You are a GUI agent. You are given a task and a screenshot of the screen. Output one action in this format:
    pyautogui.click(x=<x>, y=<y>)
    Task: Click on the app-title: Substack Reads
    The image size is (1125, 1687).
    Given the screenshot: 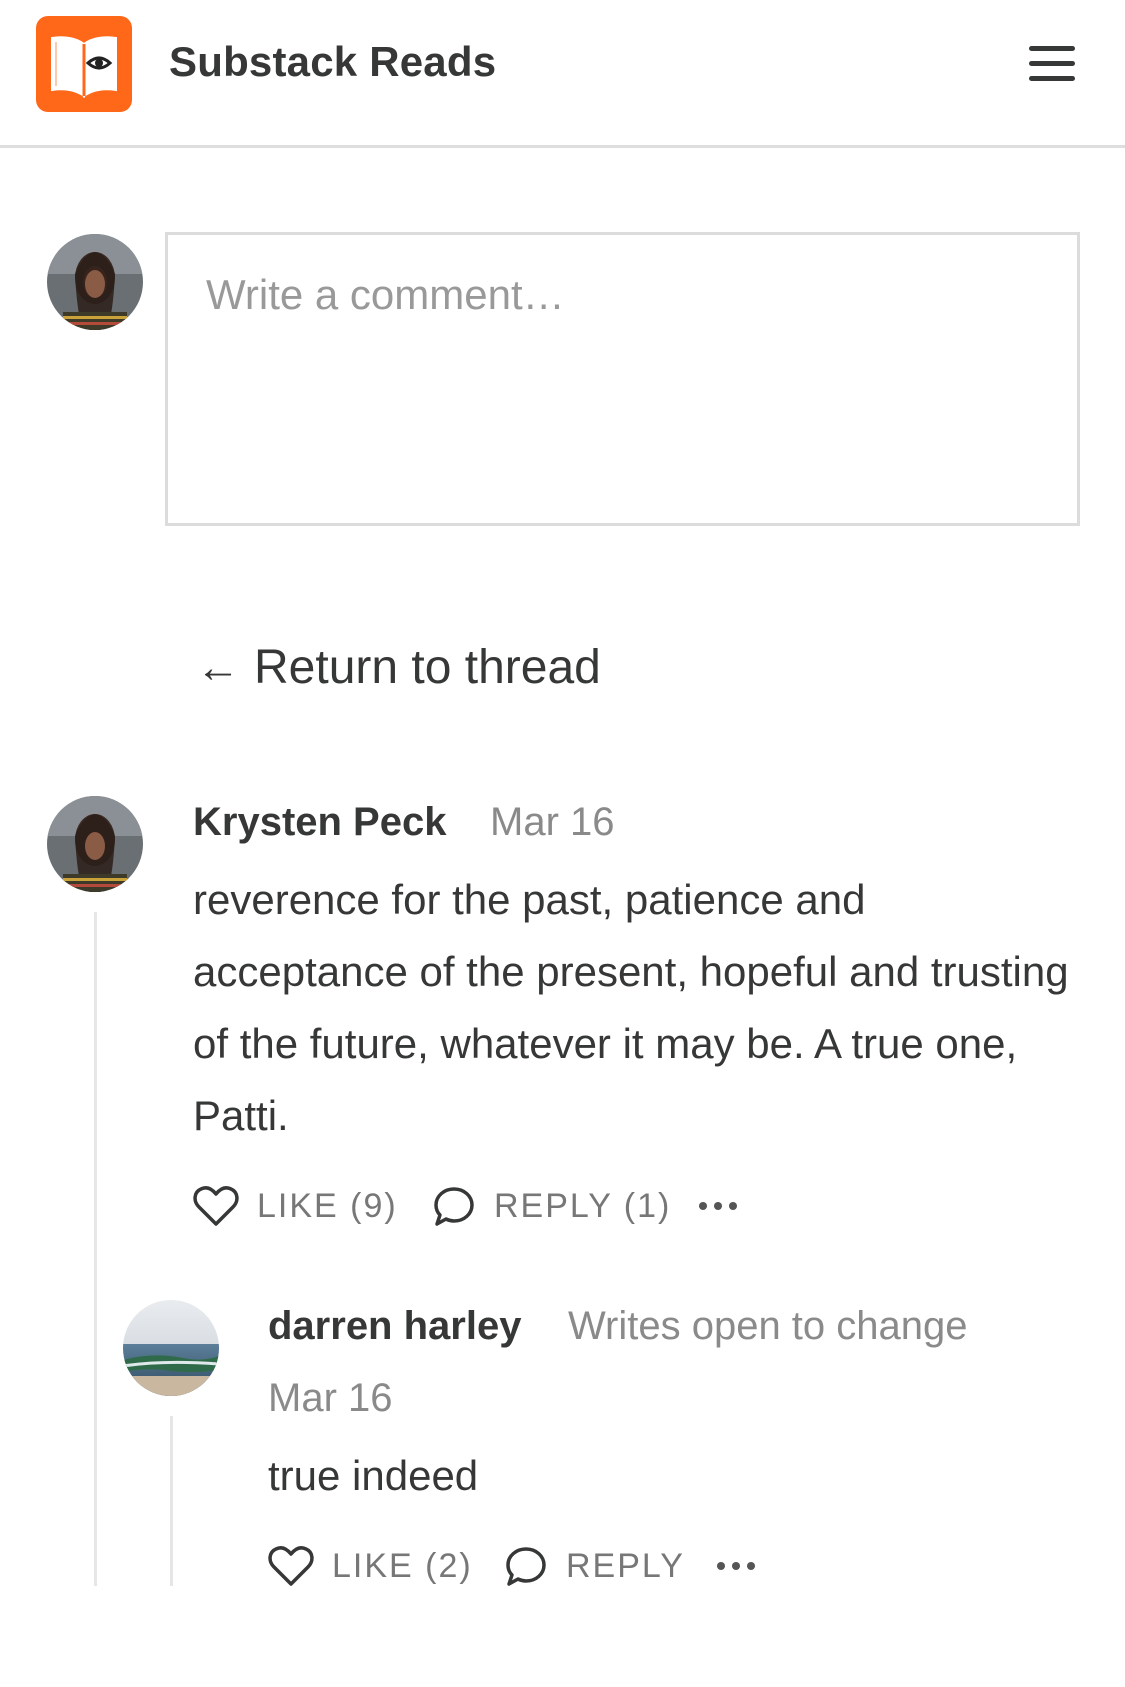 What is the action you would take?
    pyautogui.click(x=333, y=61)
    